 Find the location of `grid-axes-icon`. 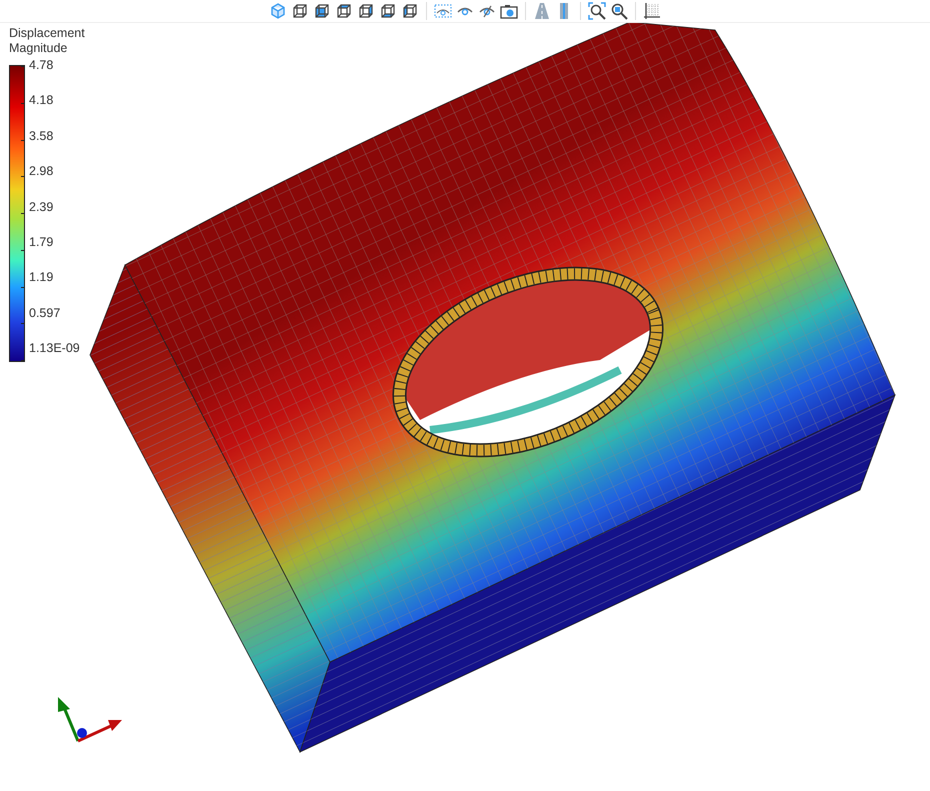

grid-axes-icon is located at coordinates (652, 11).